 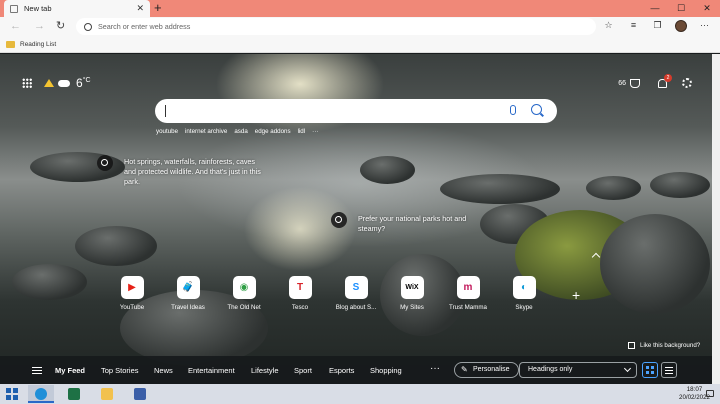 I want to click on quick-link-label: Skype, so click(x=524, y=307).